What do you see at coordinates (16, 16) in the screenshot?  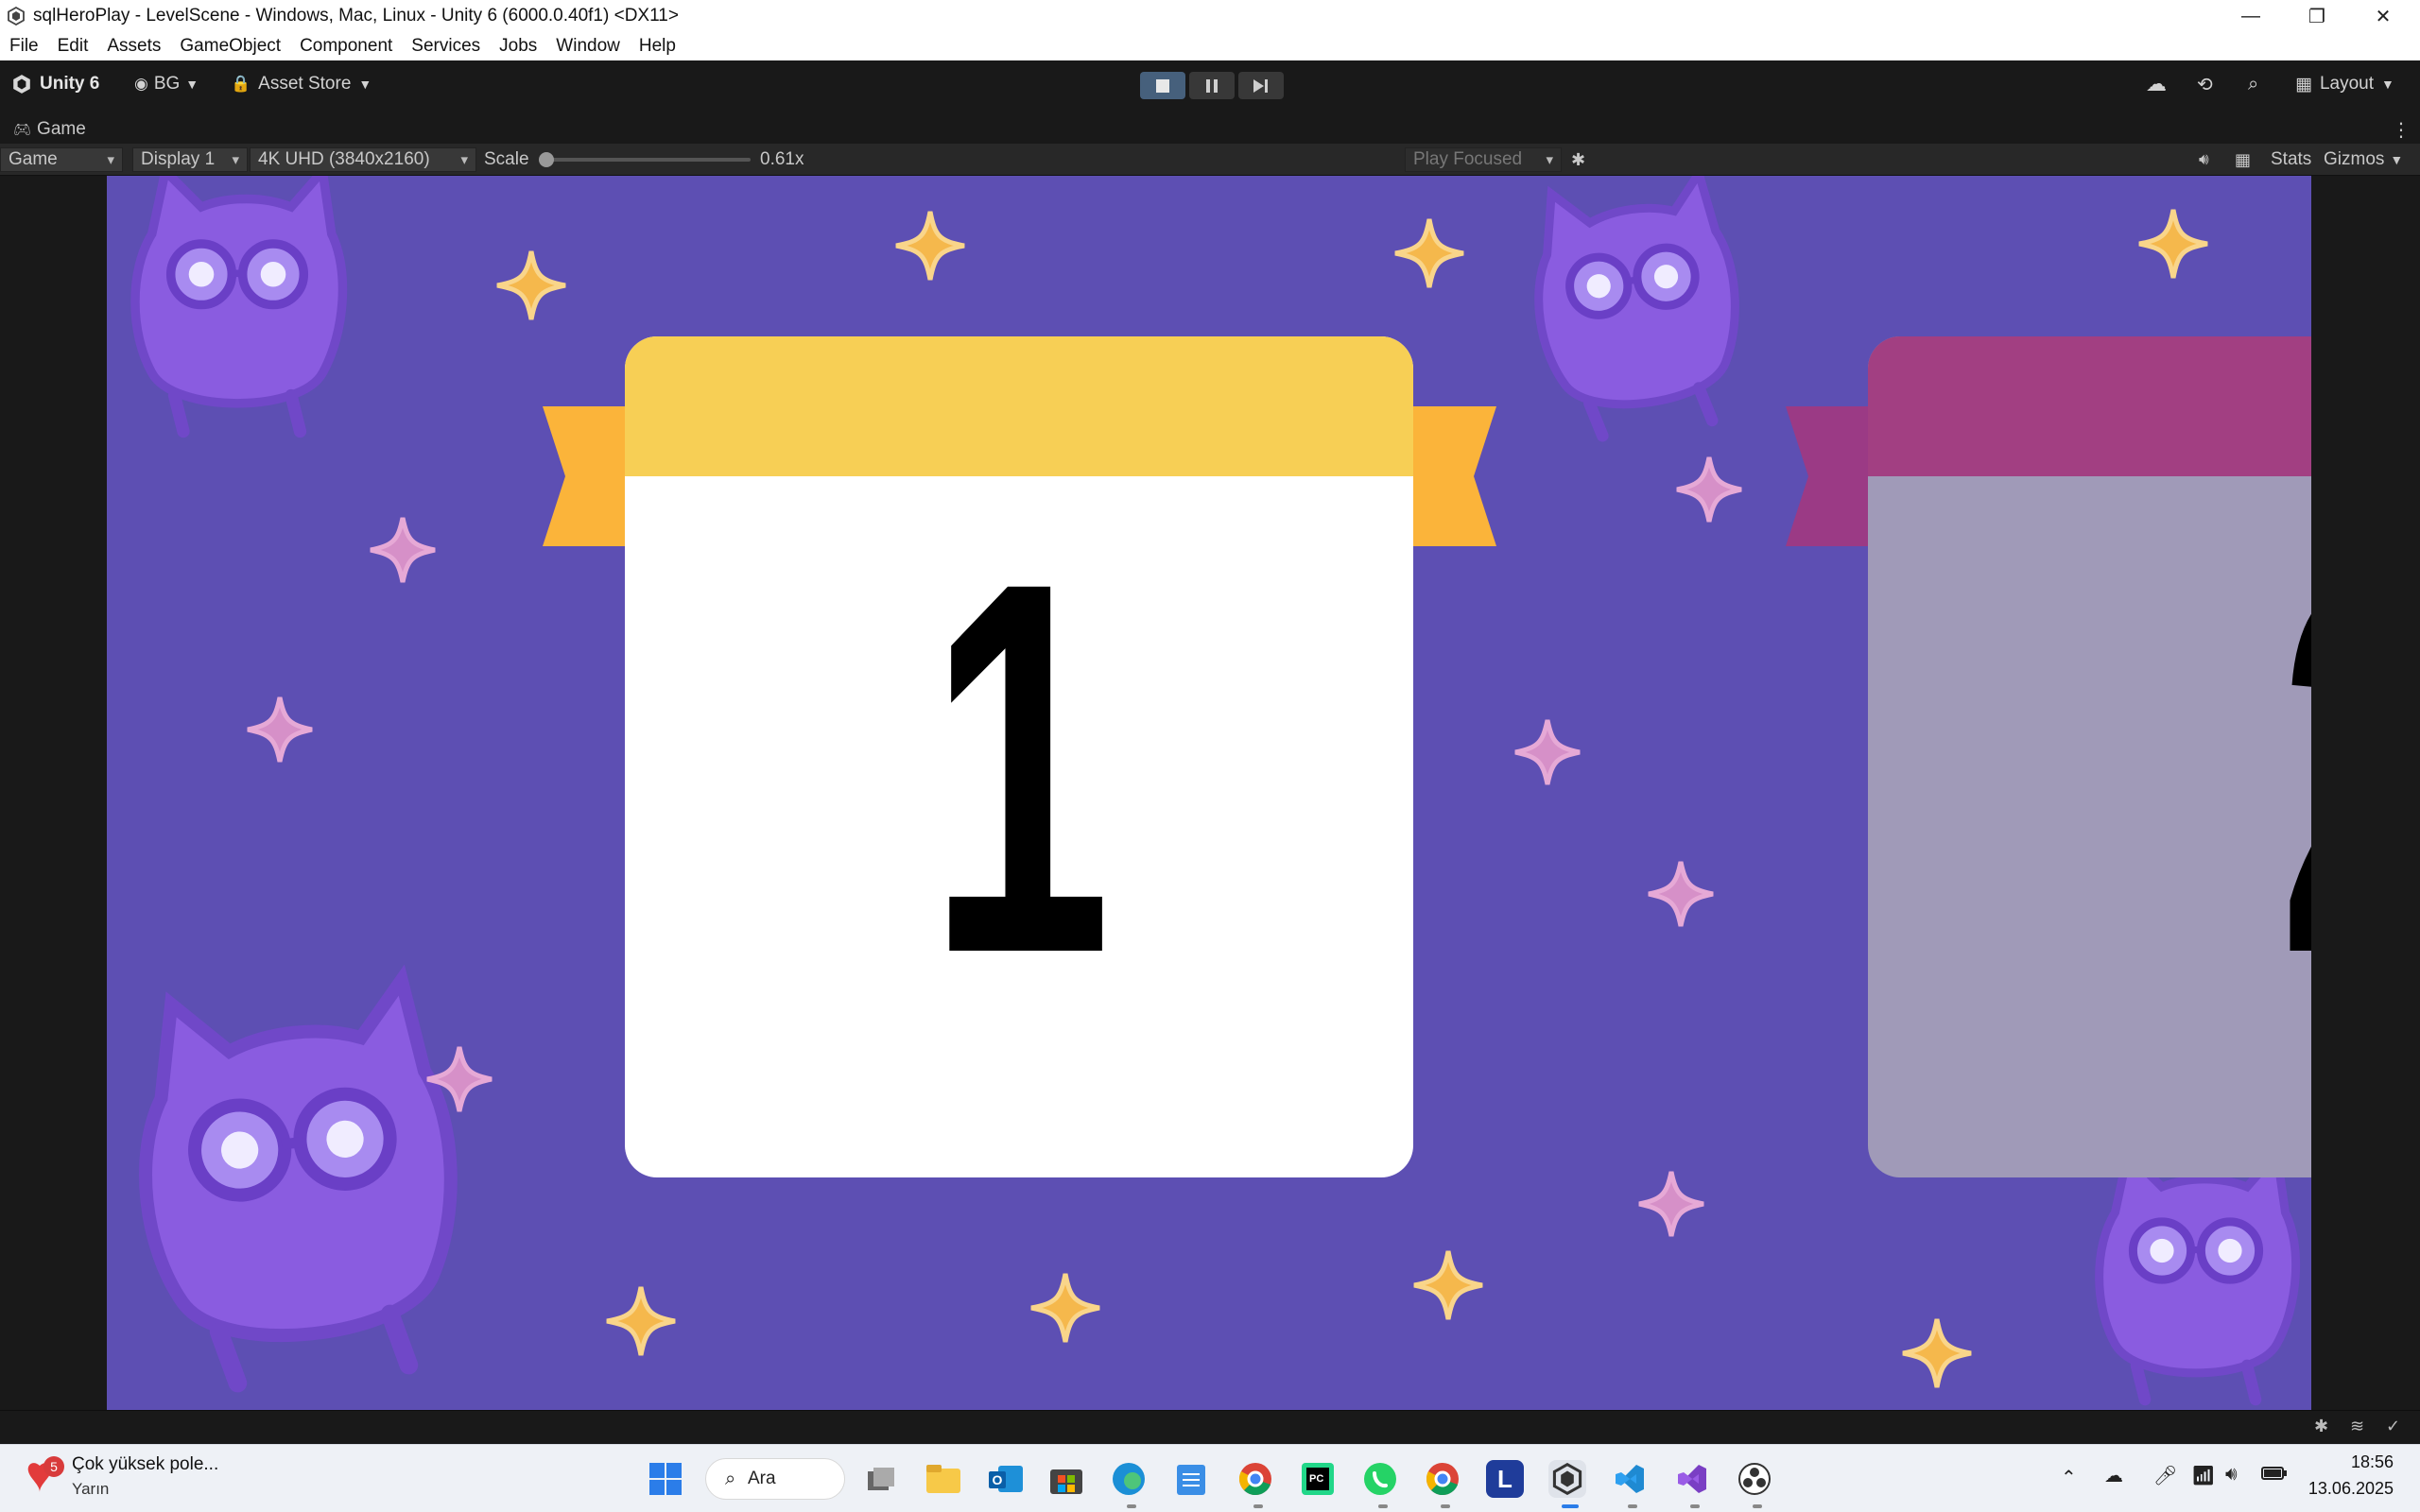 I see `unity-app-icon` at bounding box center [16, 16].